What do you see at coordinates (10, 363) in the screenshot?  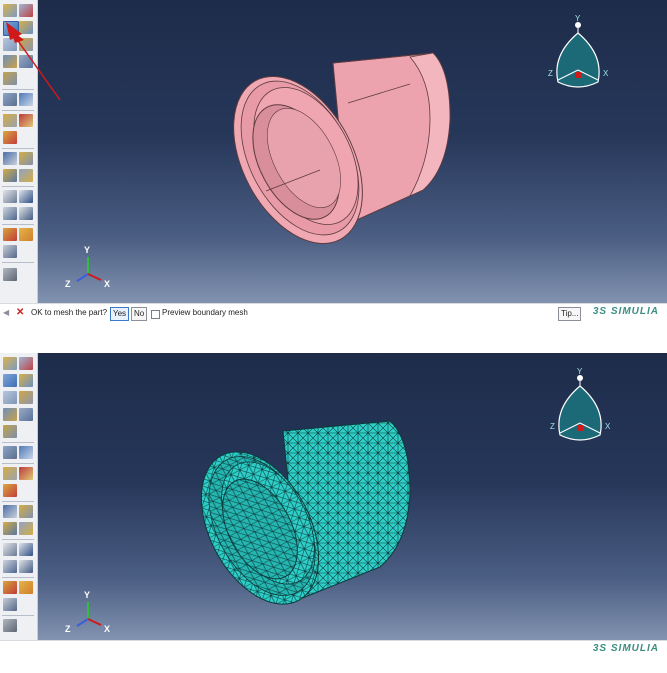 I see `seed-part-tool-icon` at bounding box center [10, 363].